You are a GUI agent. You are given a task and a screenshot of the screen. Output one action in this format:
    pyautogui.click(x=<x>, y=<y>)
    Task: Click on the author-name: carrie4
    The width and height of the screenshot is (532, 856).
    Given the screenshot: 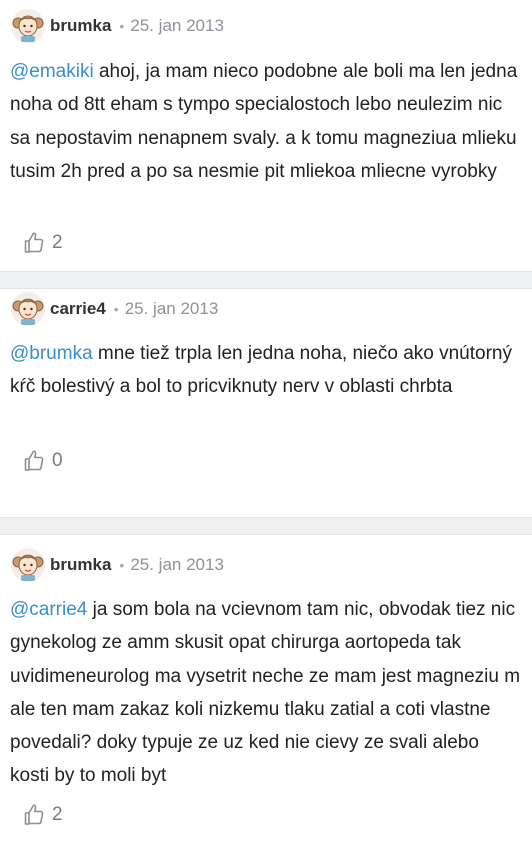 What is the action you would take?
    pyautogui.click(x=78, y=309)
    